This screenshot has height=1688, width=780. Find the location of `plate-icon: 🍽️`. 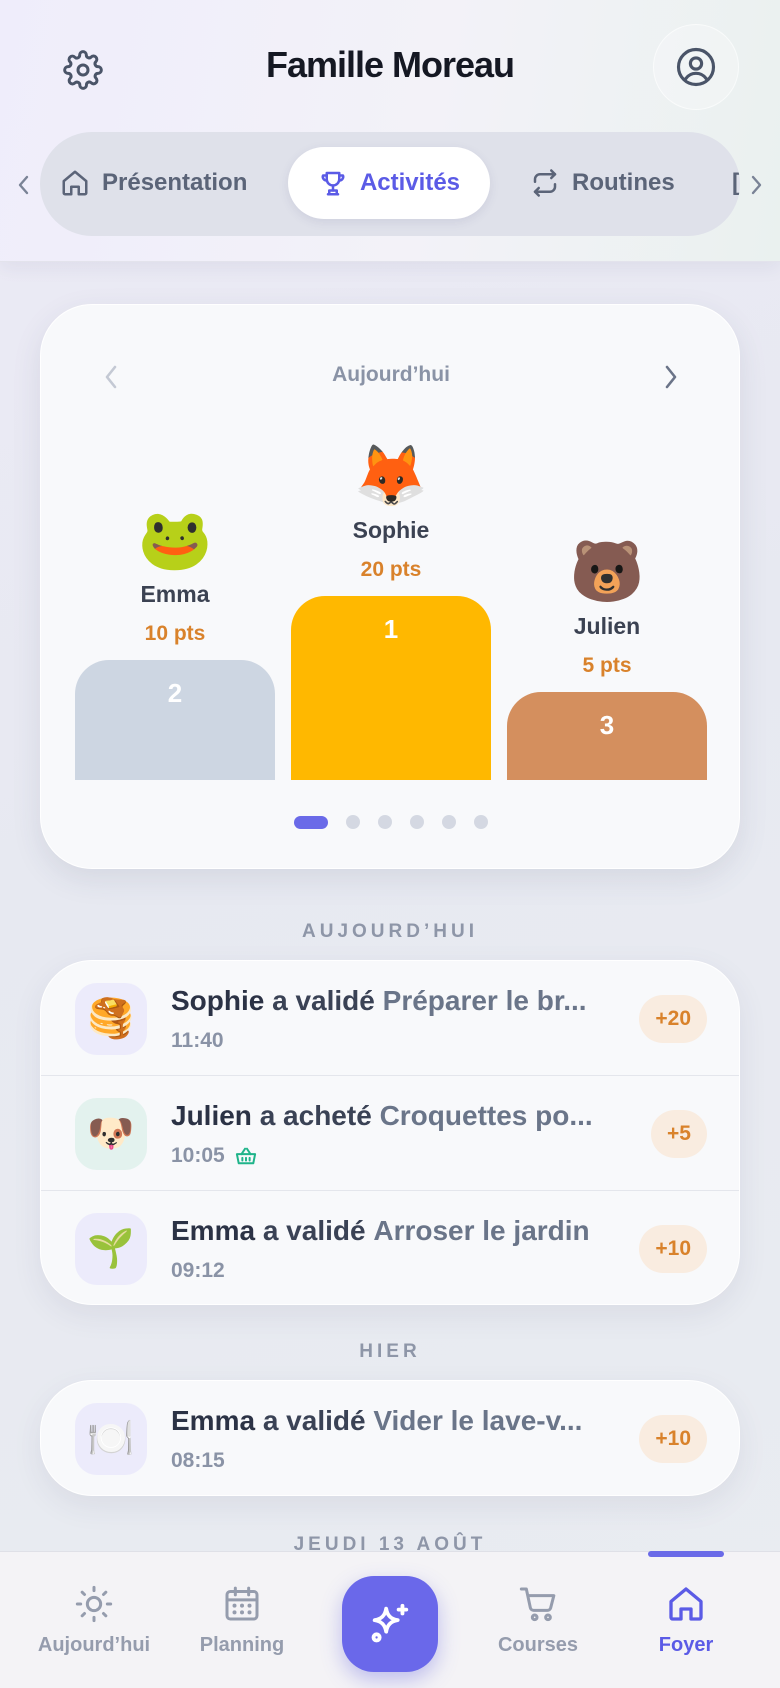

plate-icon: 🍽️ is located at coordinates (111, 1439).